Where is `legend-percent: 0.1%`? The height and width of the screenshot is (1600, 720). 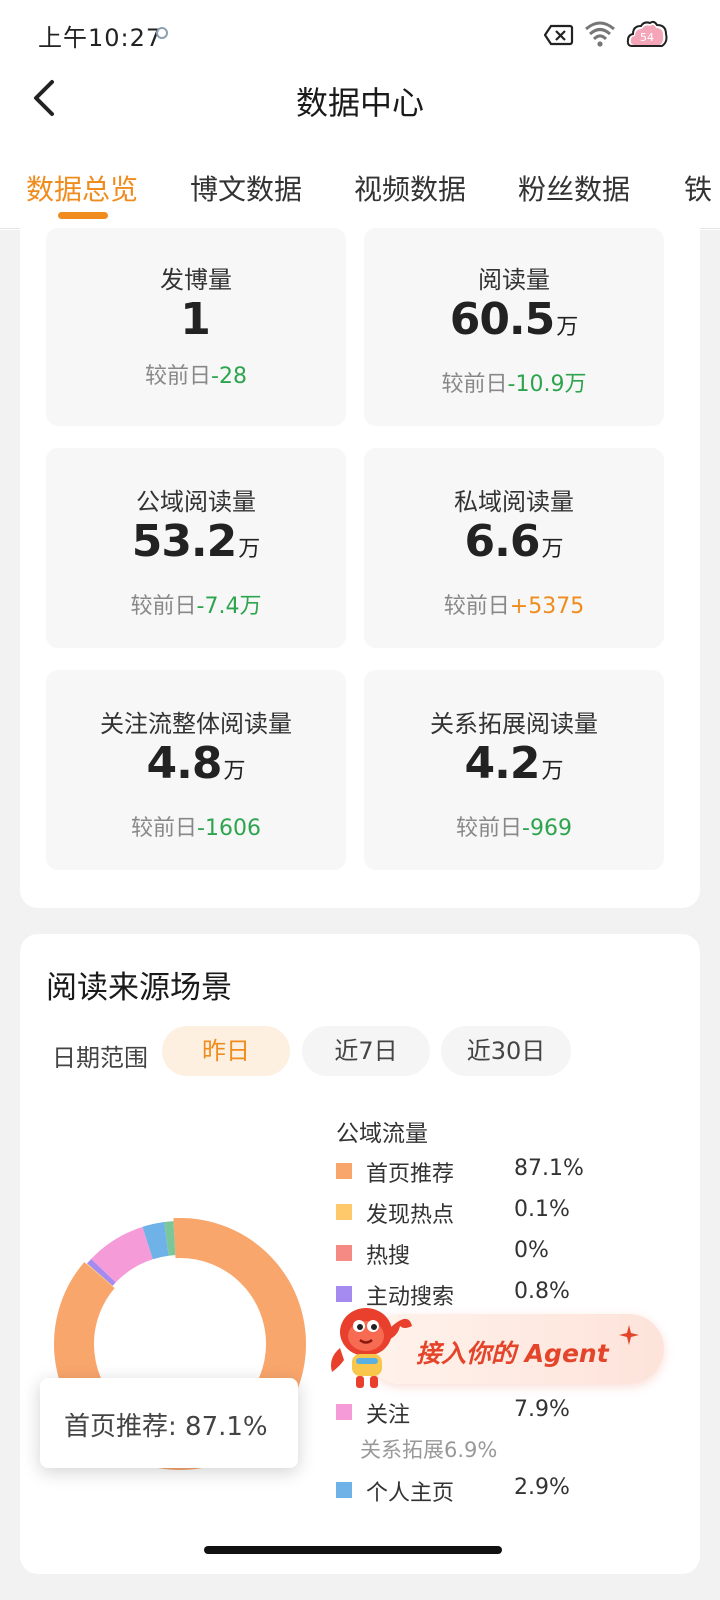
legend-percent: 0.1% is located at coordinates (542, 1209).